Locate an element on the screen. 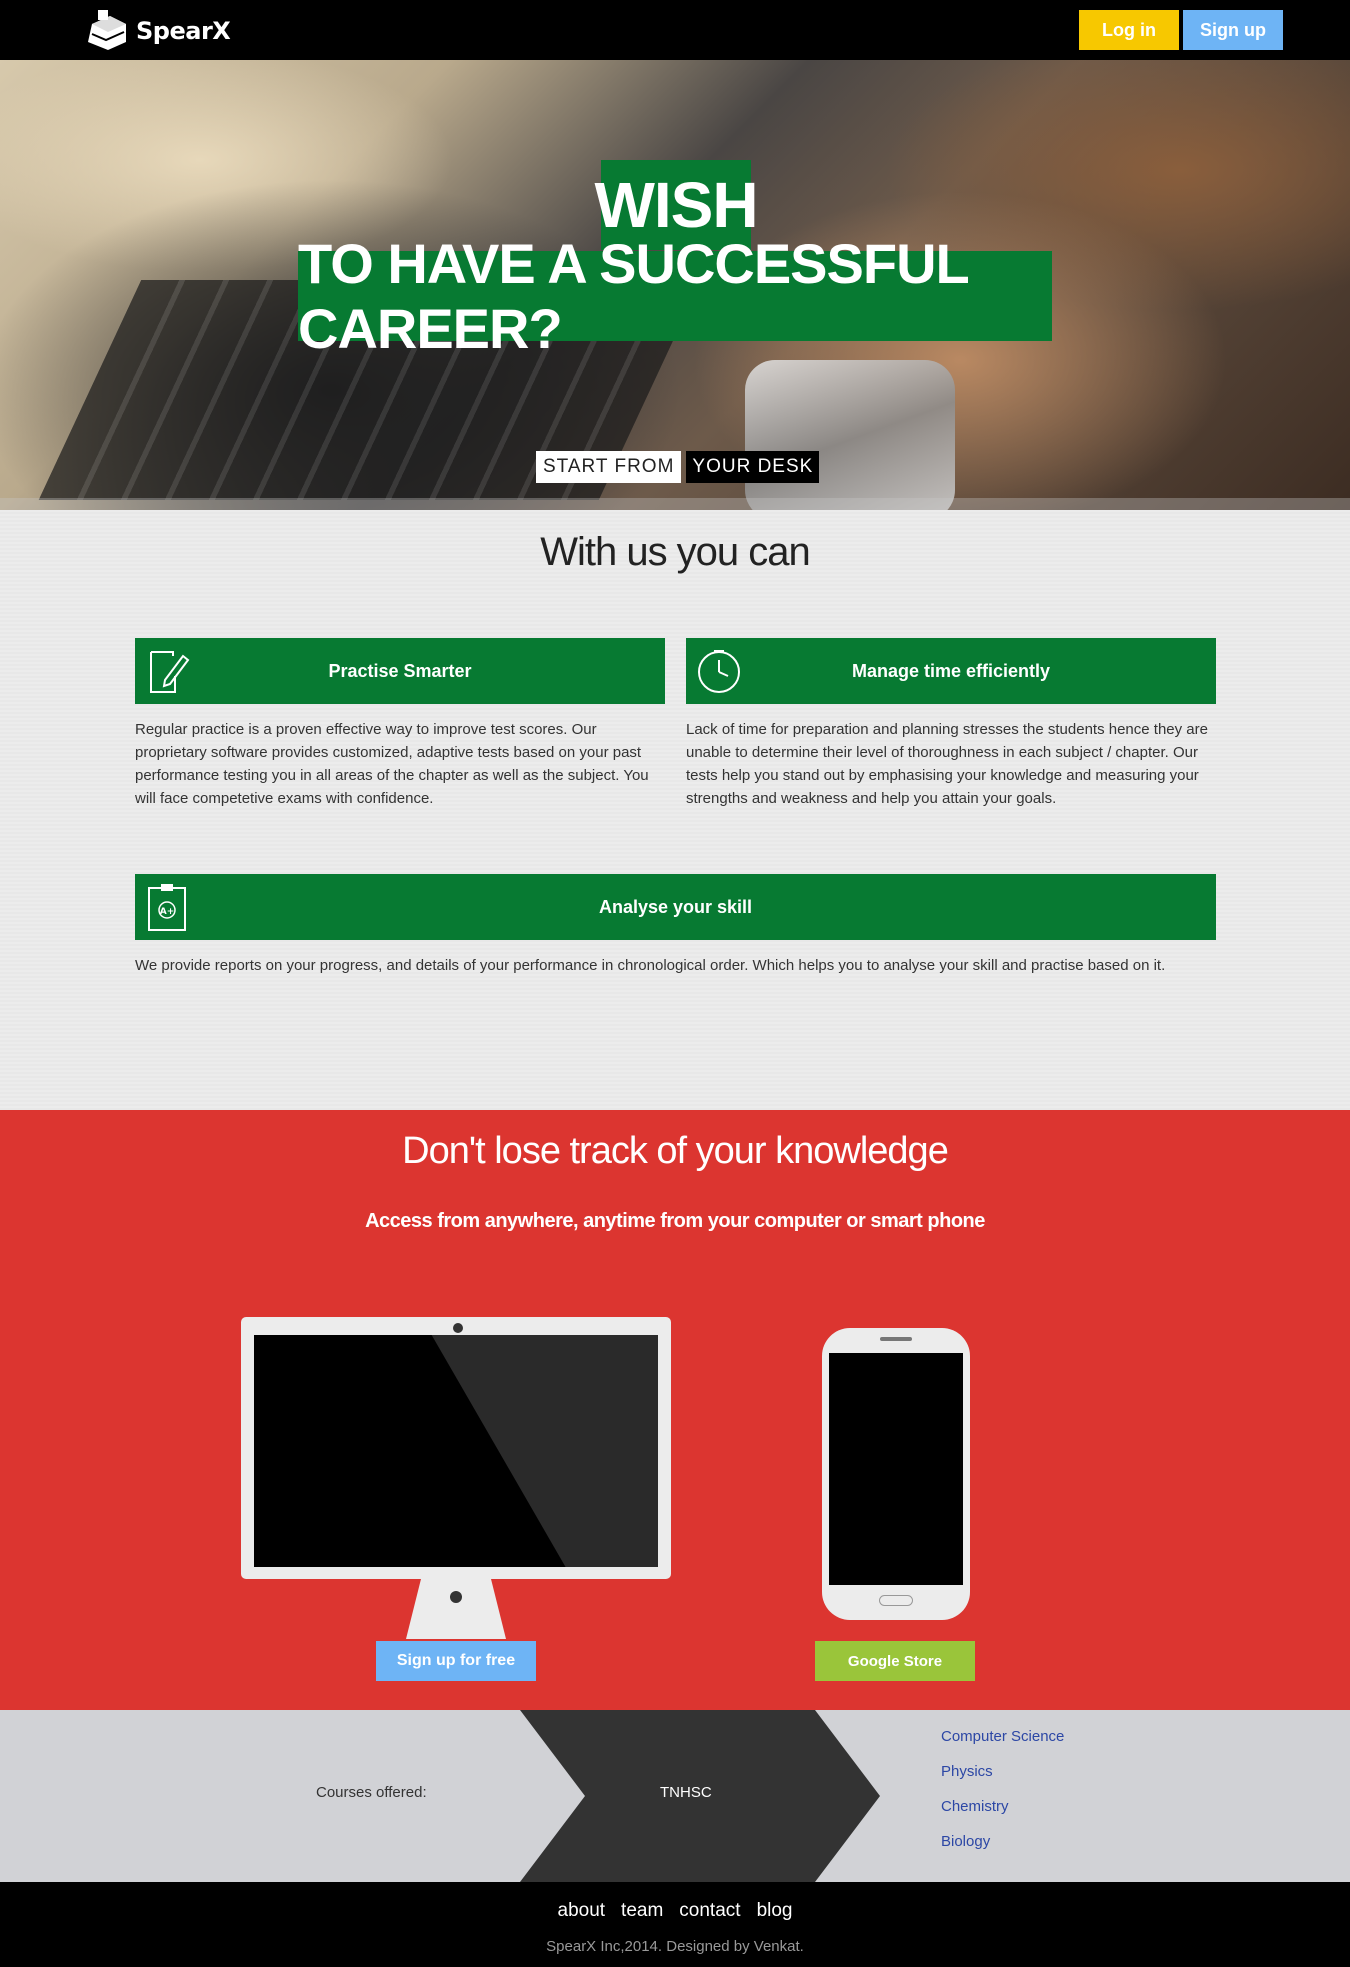  clock-icon is located at coordinates (719, 671).